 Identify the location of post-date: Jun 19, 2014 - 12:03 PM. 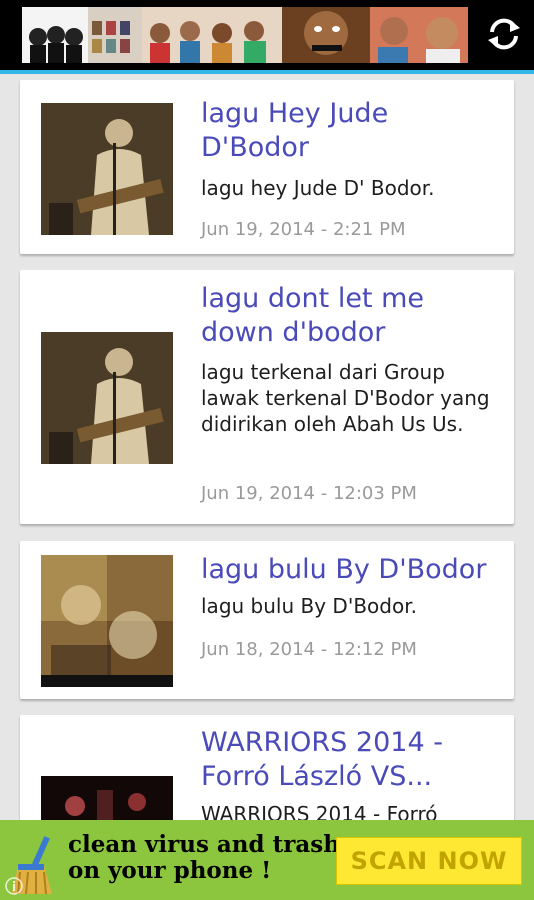
(309, 493).